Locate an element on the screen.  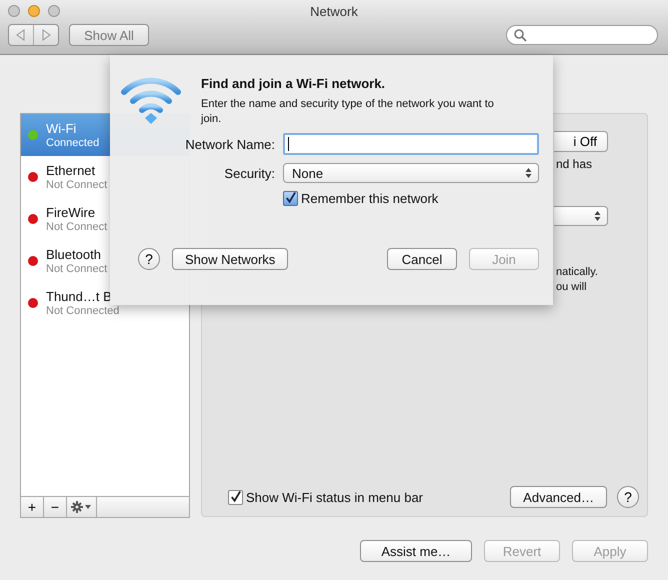
network-name-field is located at coordinates (411, 144).